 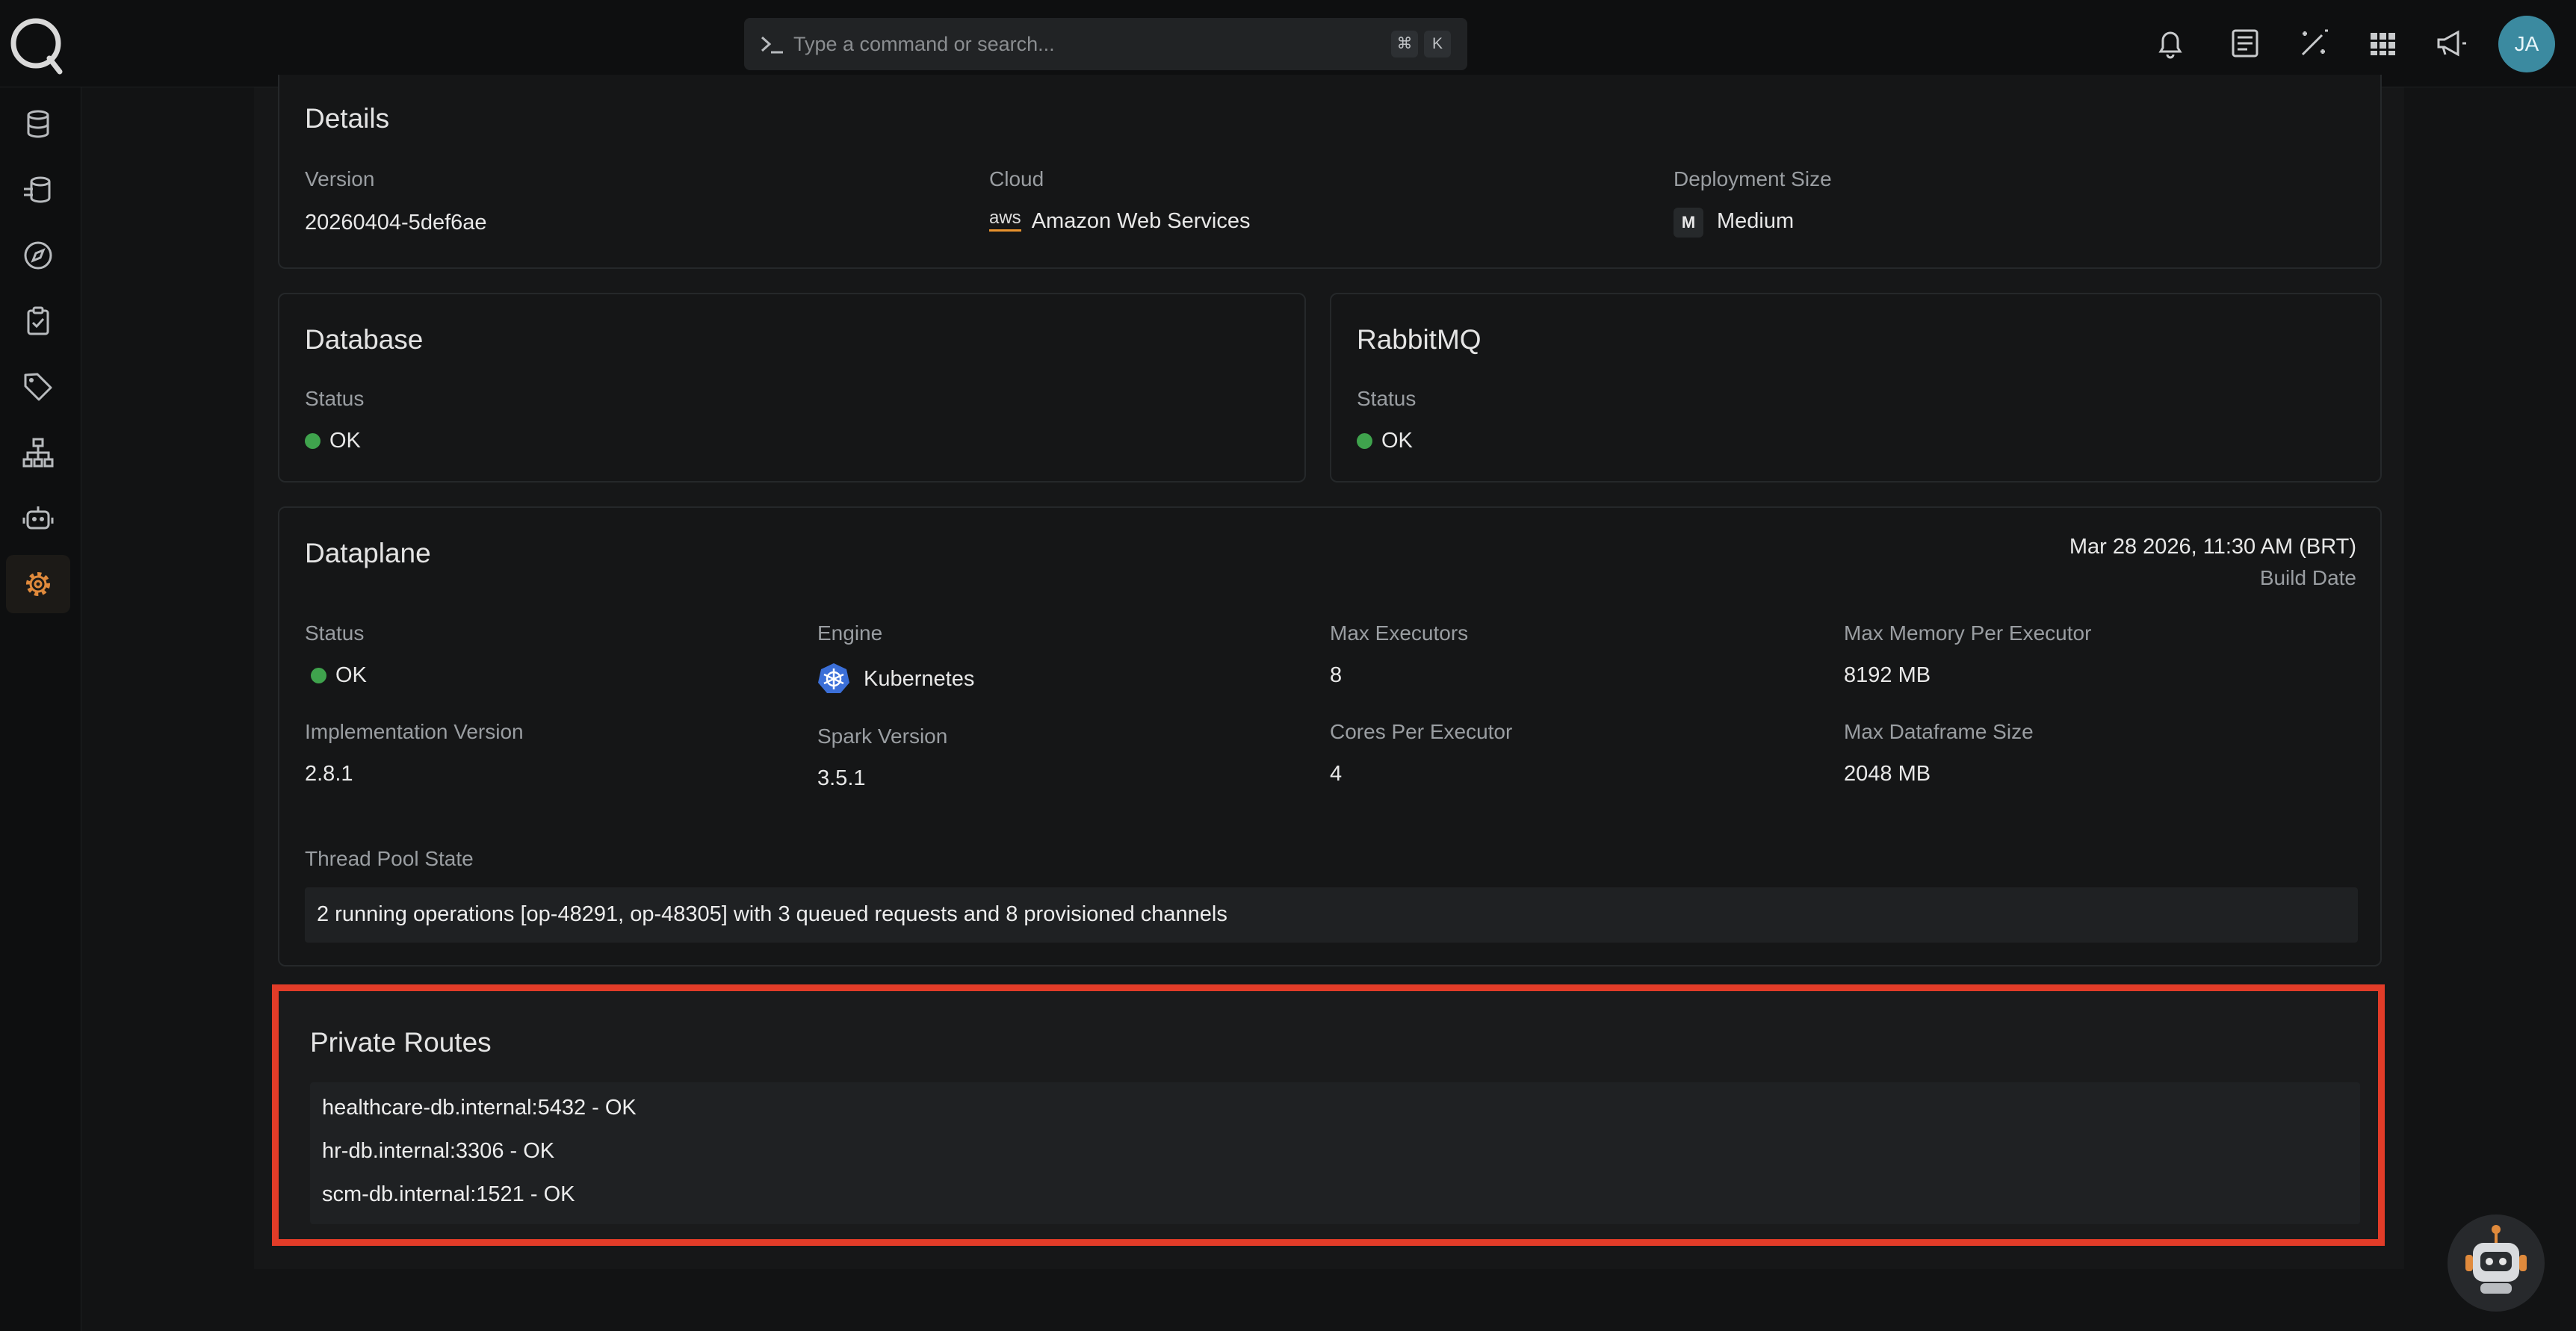 I want to click on cloud-value: Amazon Web Services, so click(x=1141, y=221).